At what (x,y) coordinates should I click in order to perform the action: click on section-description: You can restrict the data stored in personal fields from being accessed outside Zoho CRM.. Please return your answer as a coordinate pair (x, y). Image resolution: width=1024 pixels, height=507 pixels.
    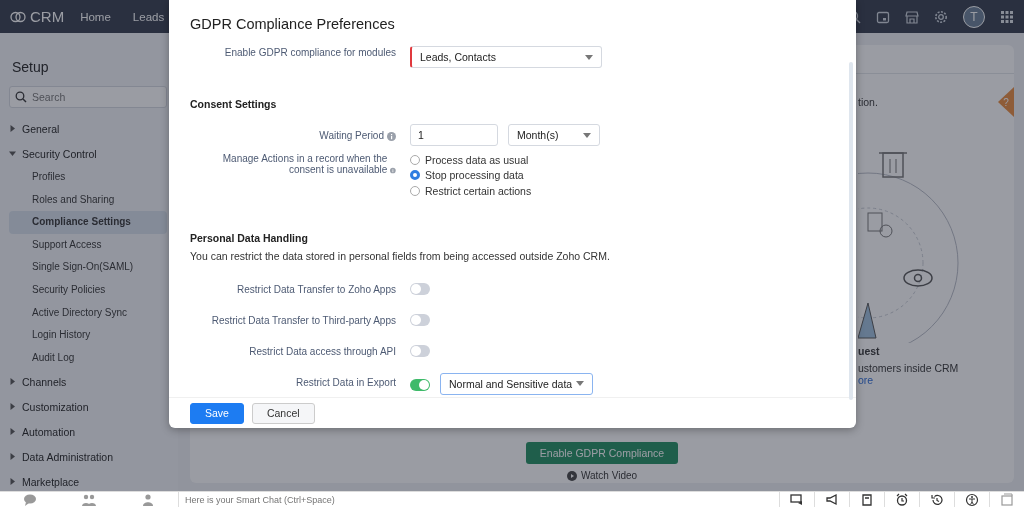
    Looking at the image, I should click on (400, 255).